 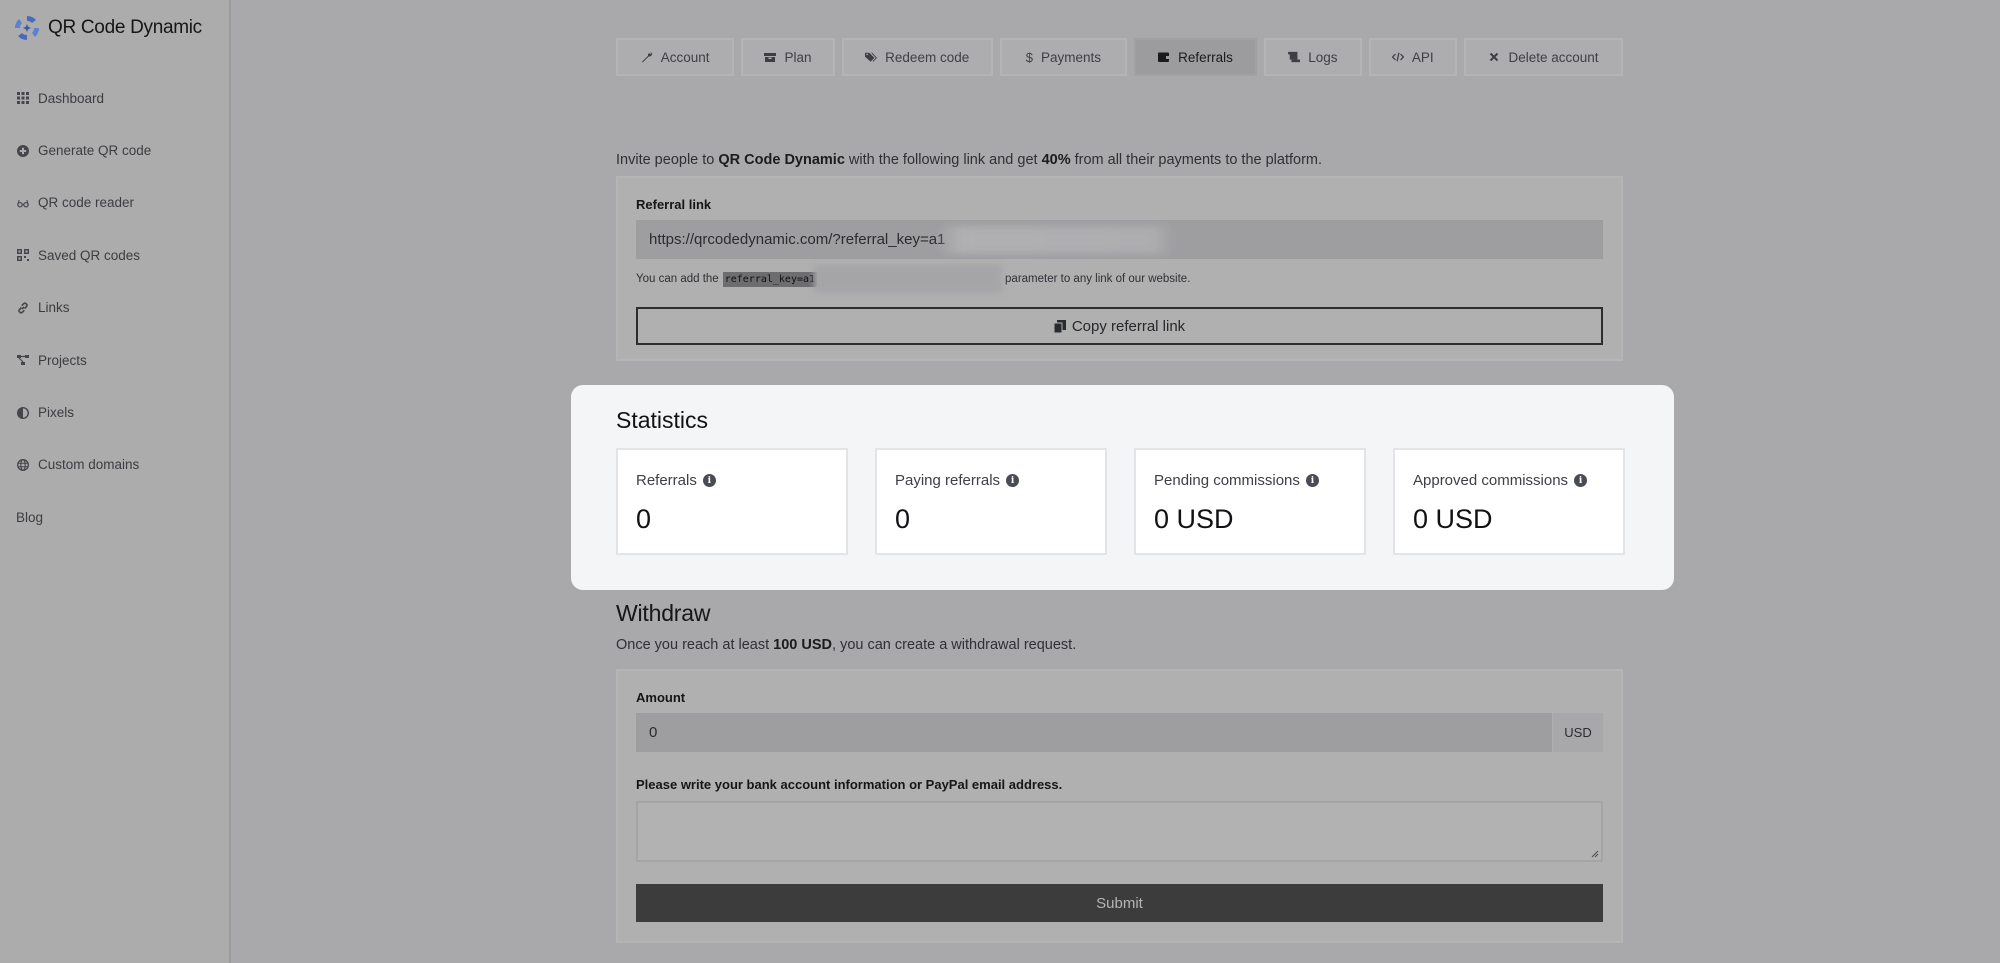 What do you see at coordinates (1070, 57) in the screenshot?
I see `tab-label: Payments` at bounding box center [1070, 57].